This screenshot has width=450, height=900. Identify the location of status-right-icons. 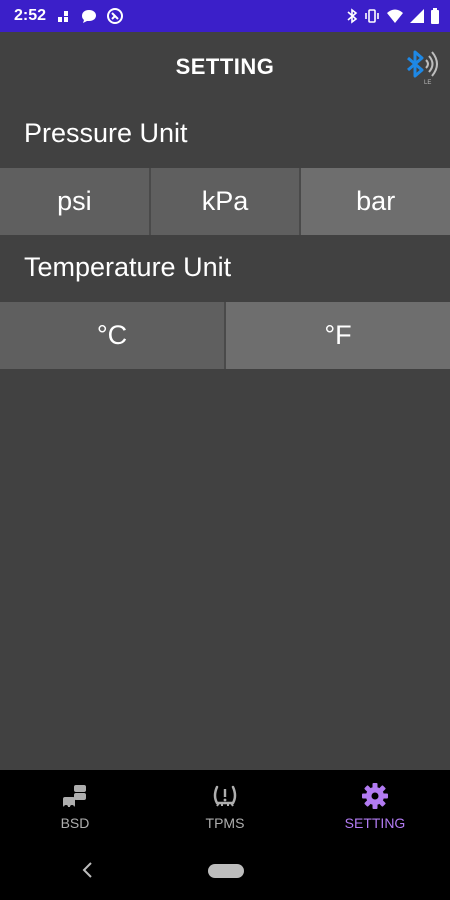
(393, 16).